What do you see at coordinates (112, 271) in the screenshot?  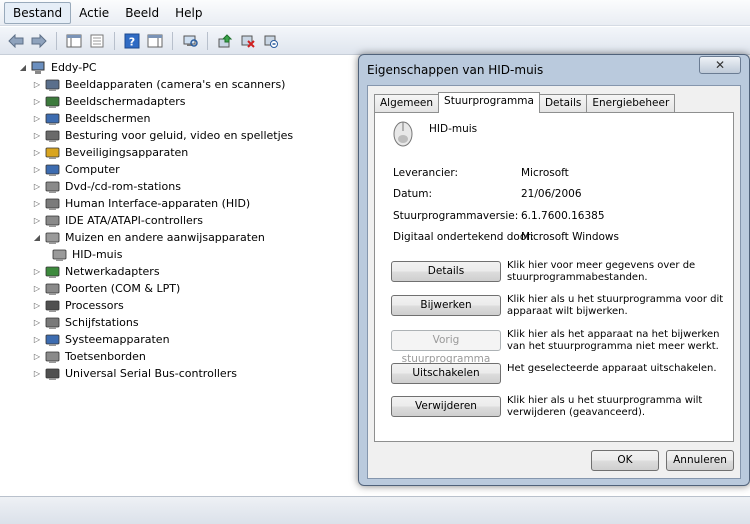 I see `tree-item-label: Netwerkadapters` at bounding box center [112, 271].